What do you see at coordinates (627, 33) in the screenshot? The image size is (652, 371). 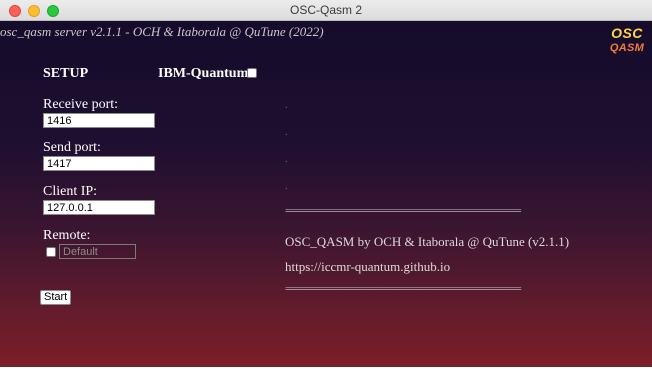 I see `logo-text-top: OSC` at bounding box center [627, 33].